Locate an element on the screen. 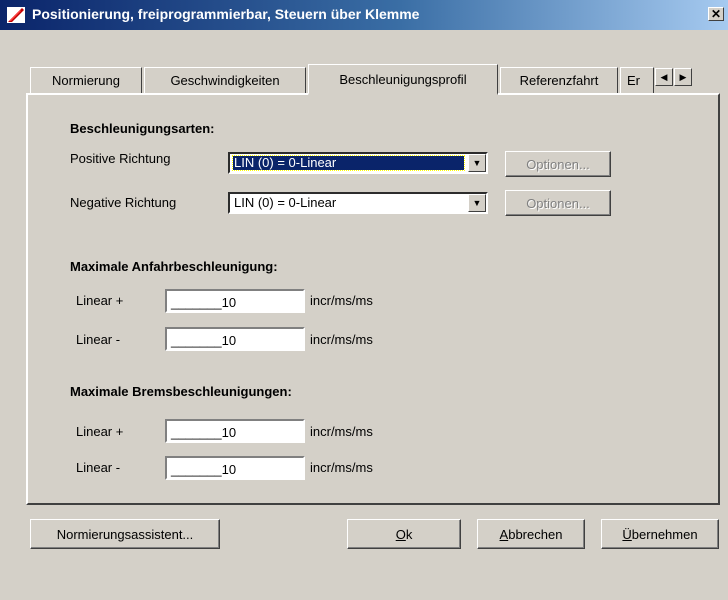 This screenshot has width=728, height=600. arrow-right-icon: ▶ is located at coordinates (683, 76).